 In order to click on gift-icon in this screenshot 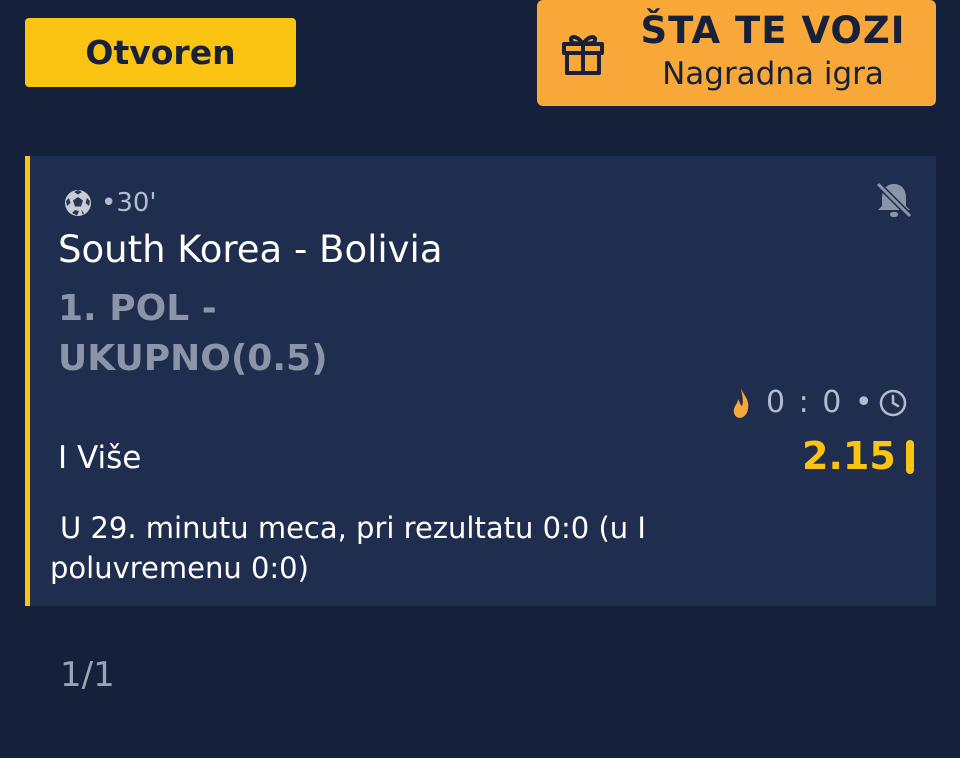, I will do `click(583, 55)`.